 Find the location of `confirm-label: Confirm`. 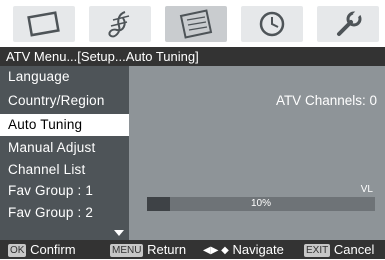

confirm-label: Confirm is located at coordinates (53, 249).